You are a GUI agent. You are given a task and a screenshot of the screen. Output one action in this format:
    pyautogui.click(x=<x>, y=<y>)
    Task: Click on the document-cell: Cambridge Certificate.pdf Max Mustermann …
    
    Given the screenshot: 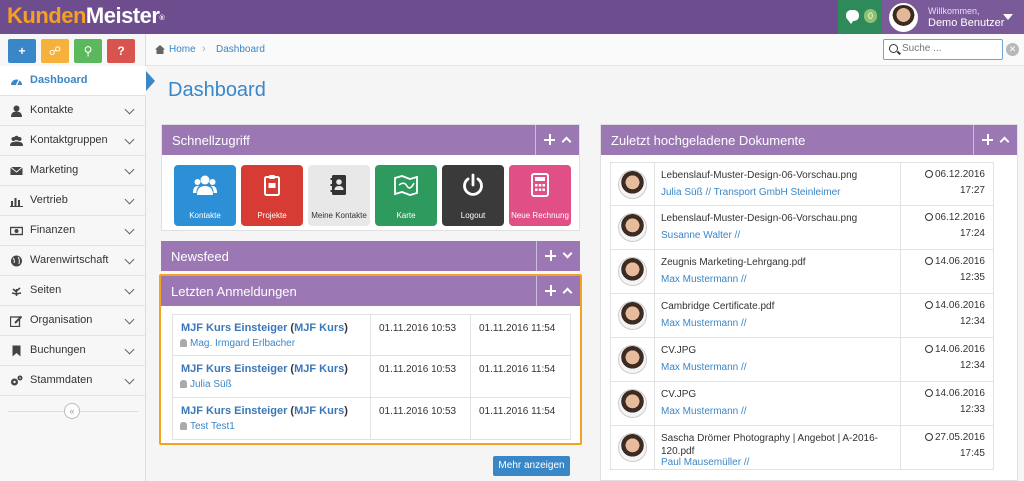 What is the action you would take?
    pyautogui.click(x=778, y=315)
    